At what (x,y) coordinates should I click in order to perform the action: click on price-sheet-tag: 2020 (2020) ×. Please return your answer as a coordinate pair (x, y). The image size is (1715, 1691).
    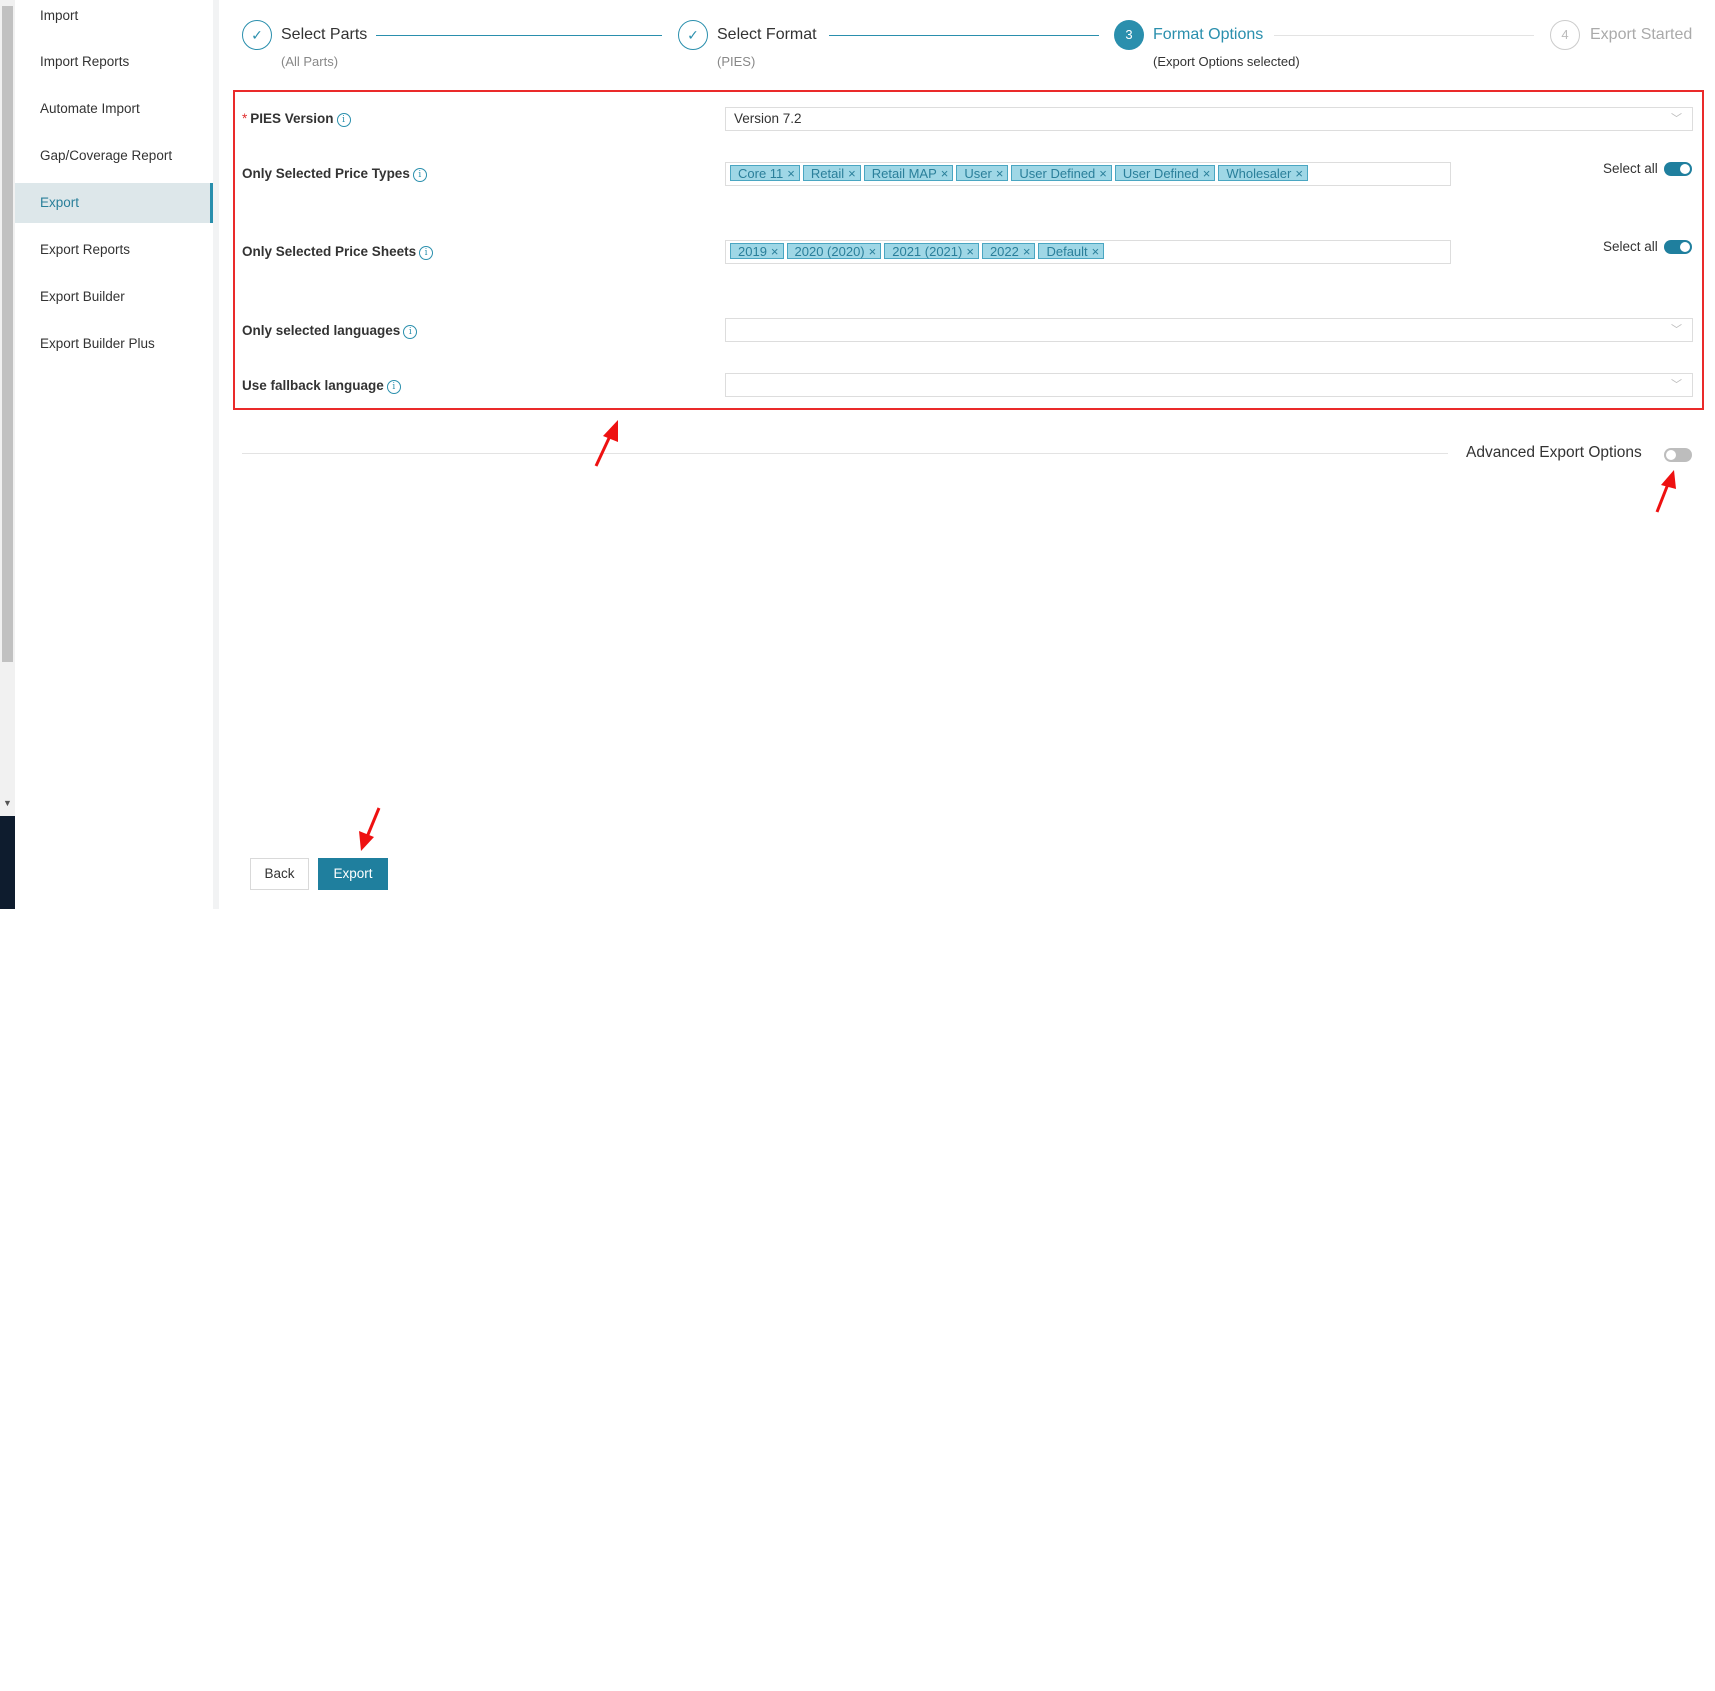
    Looking at the image, I should click on (834, 251).